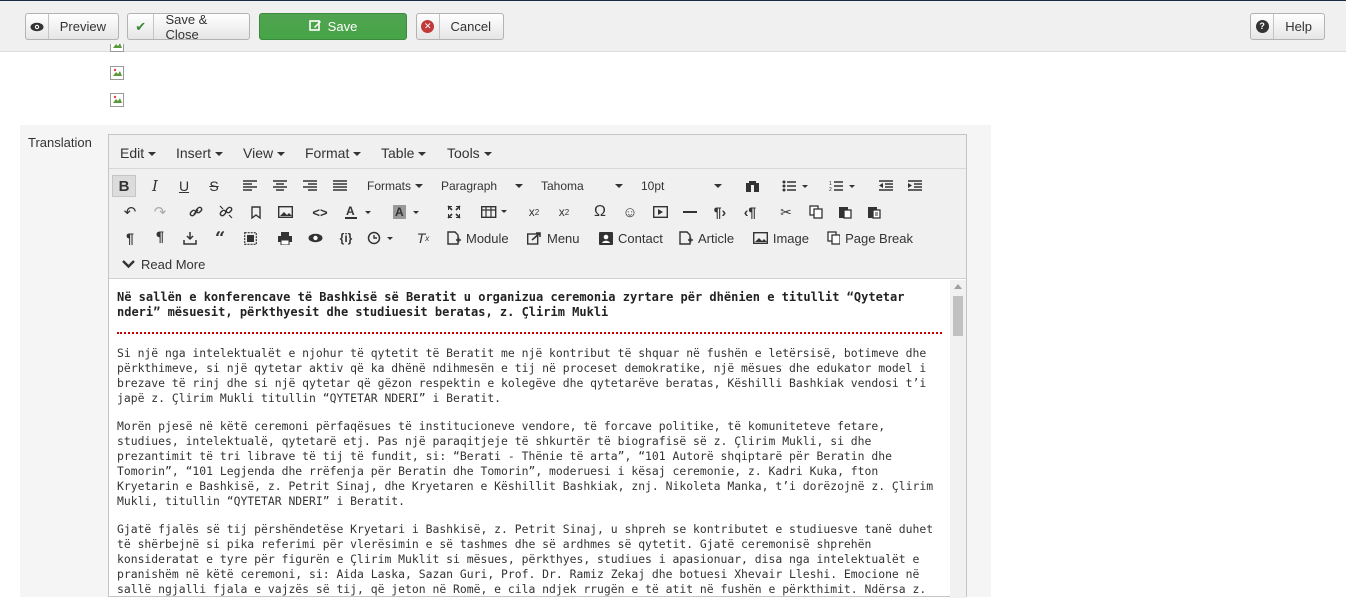  I want to click on subscript-icon: x2, so click(534, 212).